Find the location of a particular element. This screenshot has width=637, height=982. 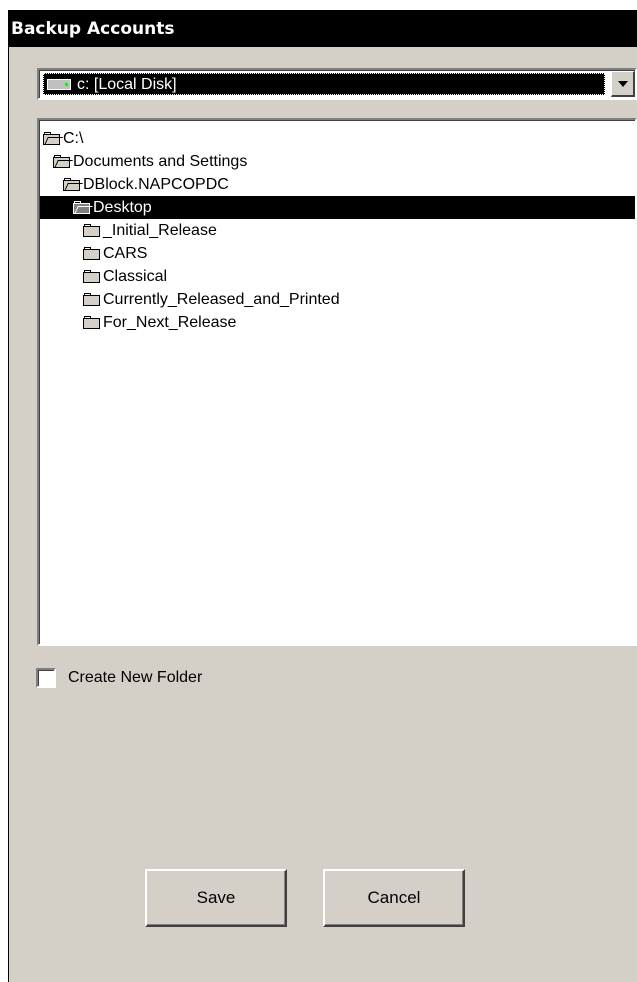

folder-tree-item: Documents and Settings is located at coordinates (337, 161).